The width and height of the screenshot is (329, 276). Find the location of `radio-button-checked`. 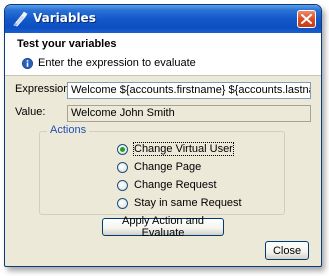

radio-button-checked is located at coordinates (122, 149).